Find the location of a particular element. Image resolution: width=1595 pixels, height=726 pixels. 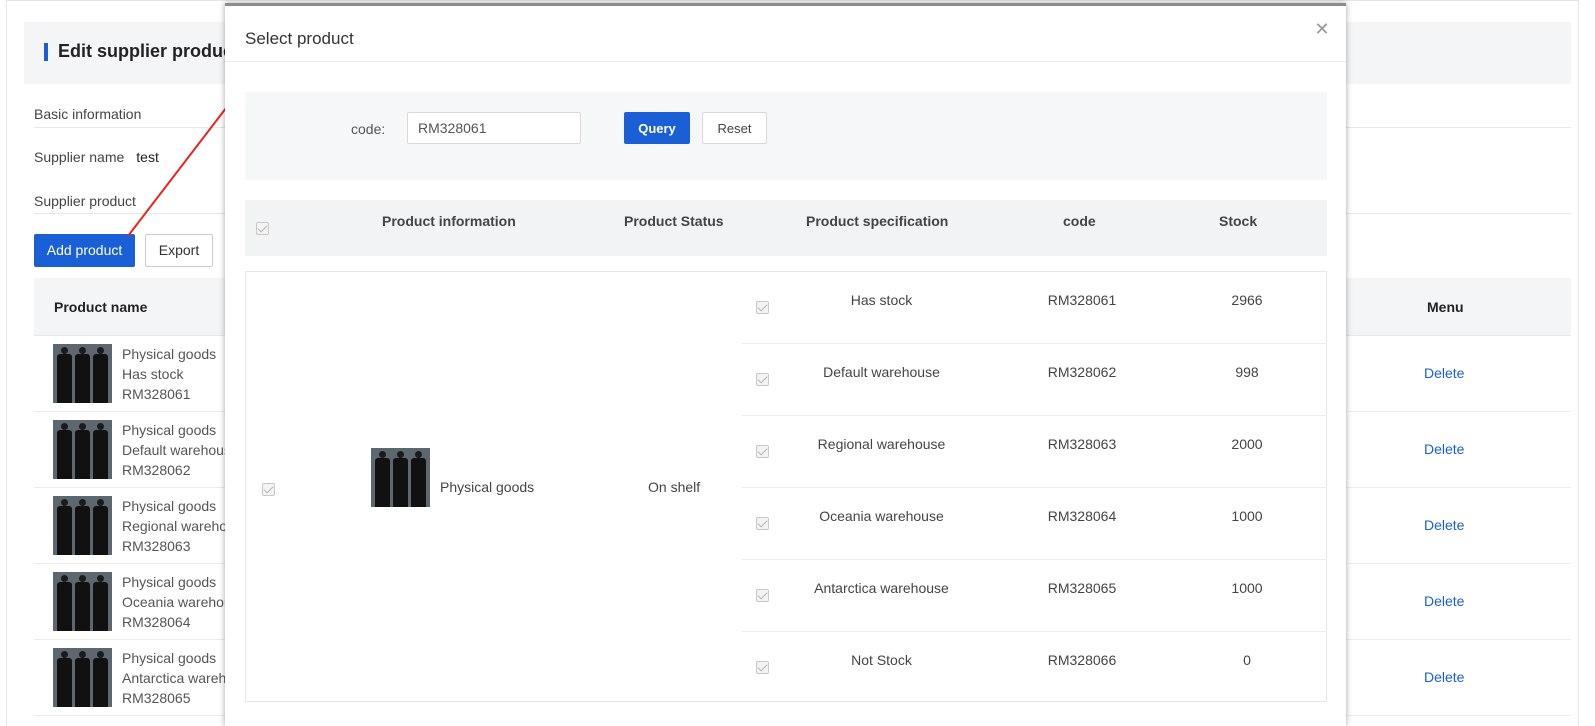

code-filter-input is located at coordinates (494, 128).